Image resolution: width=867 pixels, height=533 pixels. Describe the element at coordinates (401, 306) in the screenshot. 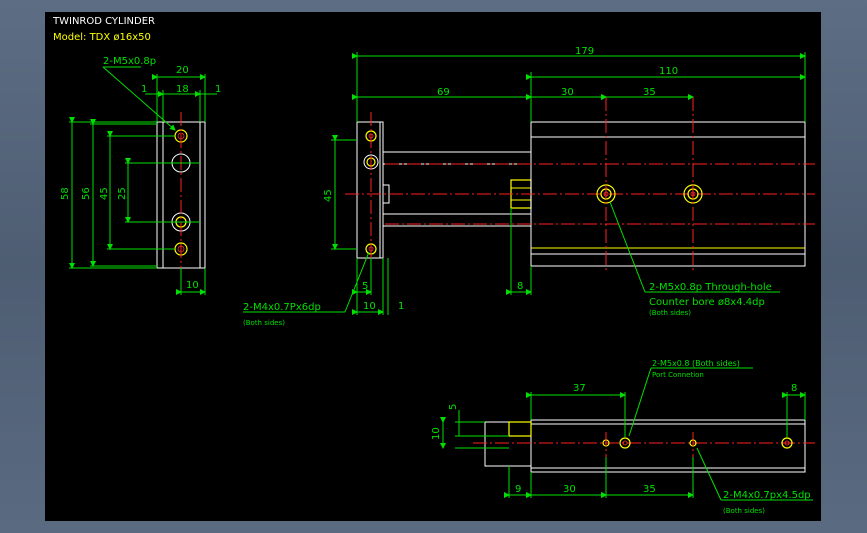

I see `side-dim-1: 1` at that location.